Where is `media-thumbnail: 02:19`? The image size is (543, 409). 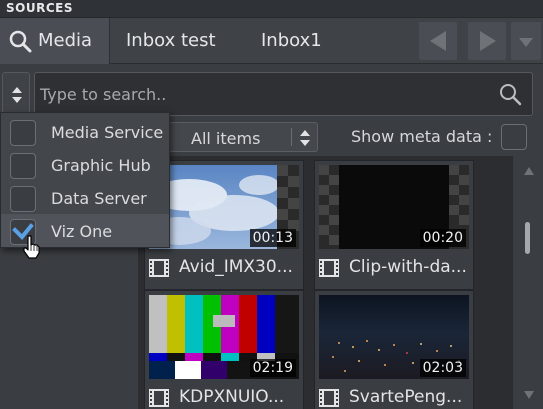 media-thumbnail: 02:19 is located at coordinates (224, 337).